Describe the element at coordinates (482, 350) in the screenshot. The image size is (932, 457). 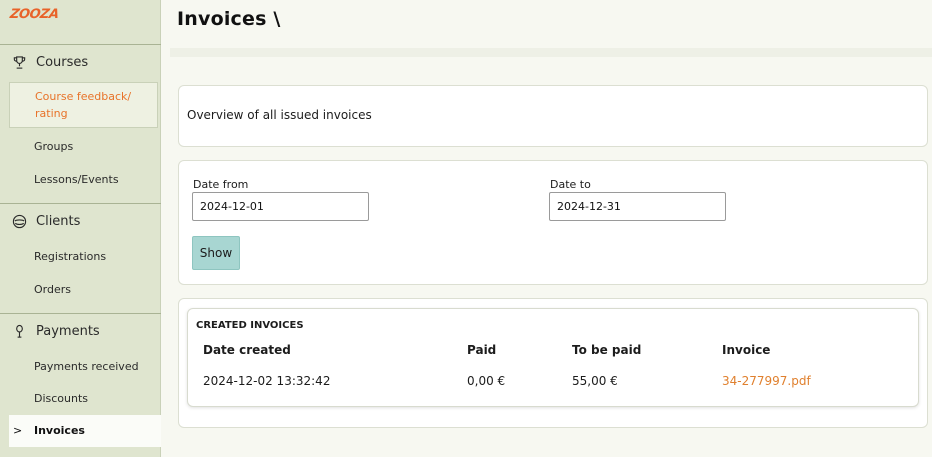
I see `column-header-paid: Paid` at that location.